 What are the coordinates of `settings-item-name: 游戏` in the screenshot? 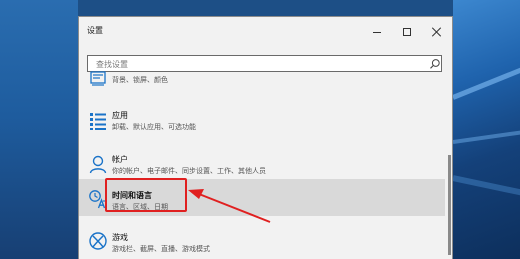 It's located at (120, 237).